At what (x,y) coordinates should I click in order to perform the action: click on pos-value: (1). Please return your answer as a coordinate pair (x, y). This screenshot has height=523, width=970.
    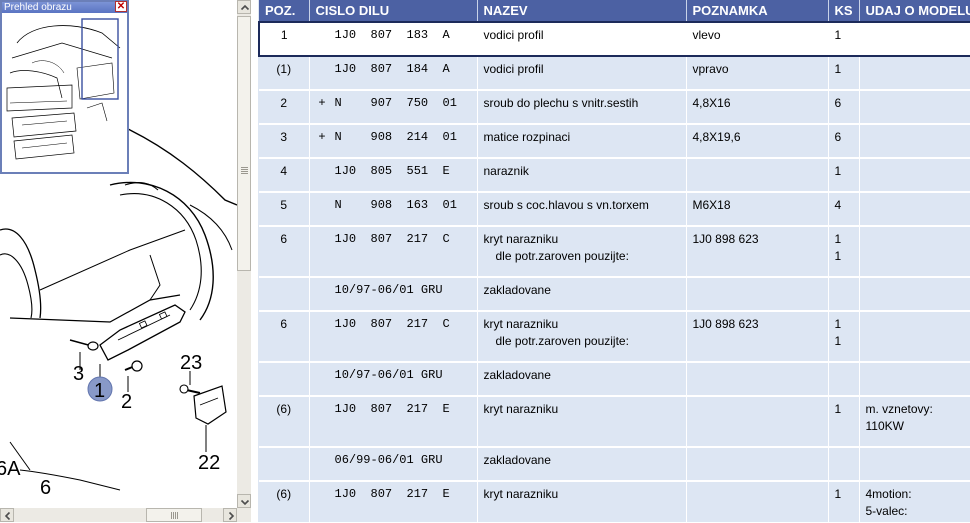
    Looking at the image, I should click on (284, 69).